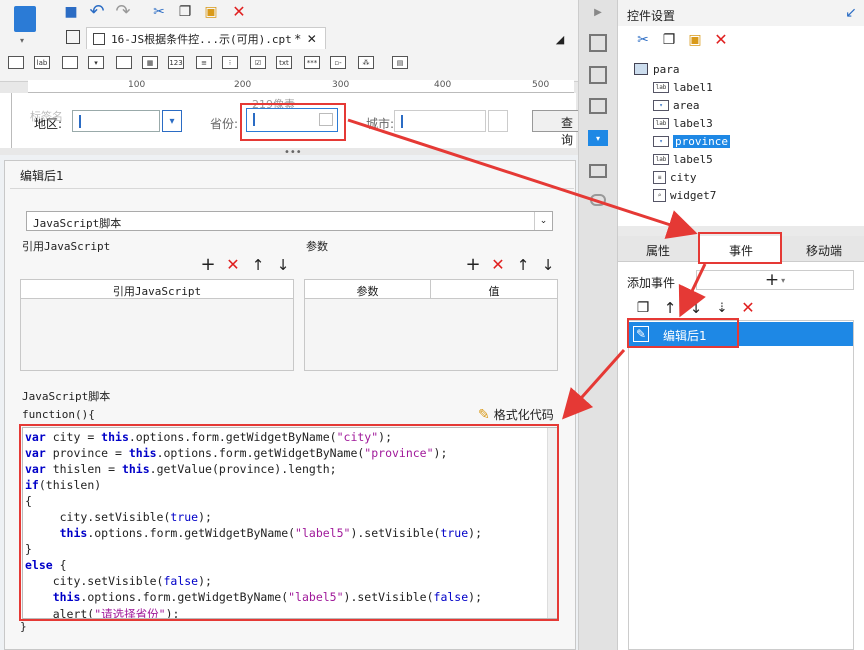 The height and width of the screenshot is (650, 864). I want to click on arrow-province-to-events, so click(522, 178).